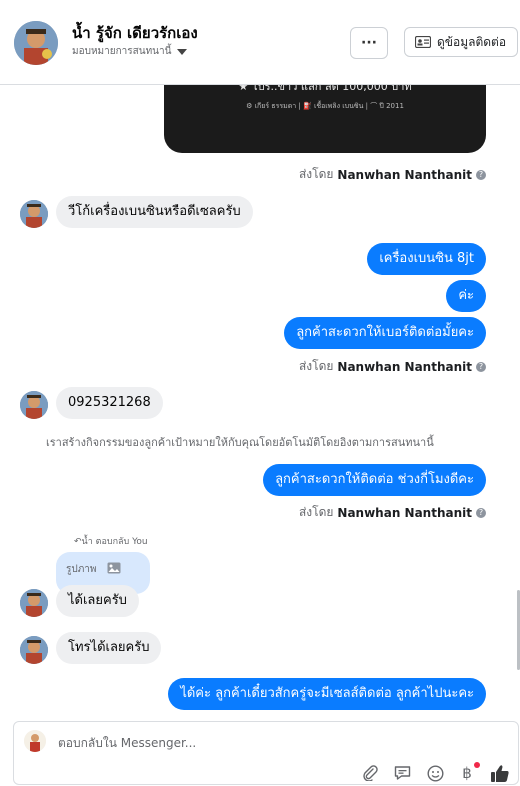 This screenshot has width=520, height=786. What do you see at coordinates (374, 480) in the screenshot?
I see `outgoing-message: ลูกค้าสะดวกให้ติดต่อ ช่วงกี่โมงดีคะ` at bounding box center [374, 480].